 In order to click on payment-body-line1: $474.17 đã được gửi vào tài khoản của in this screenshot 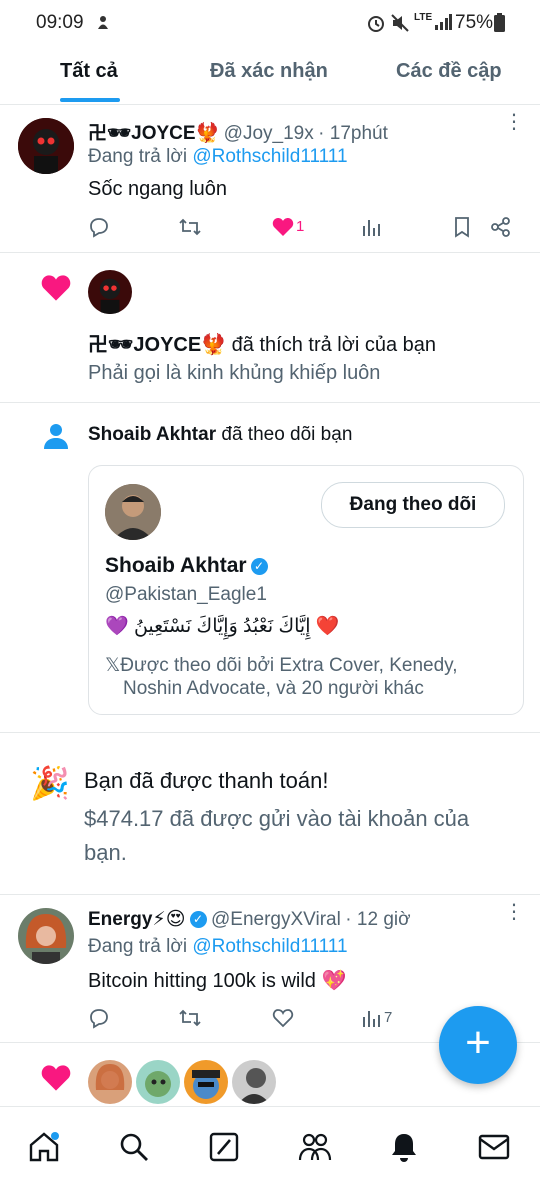, I will do `click(277, 818)`.